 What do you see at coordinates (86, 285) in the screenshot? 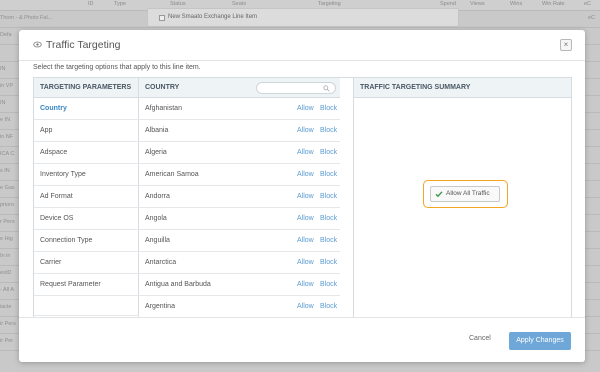
I see `targeting-parameter-item: Request Parameter` at bounding box center [86, 285].